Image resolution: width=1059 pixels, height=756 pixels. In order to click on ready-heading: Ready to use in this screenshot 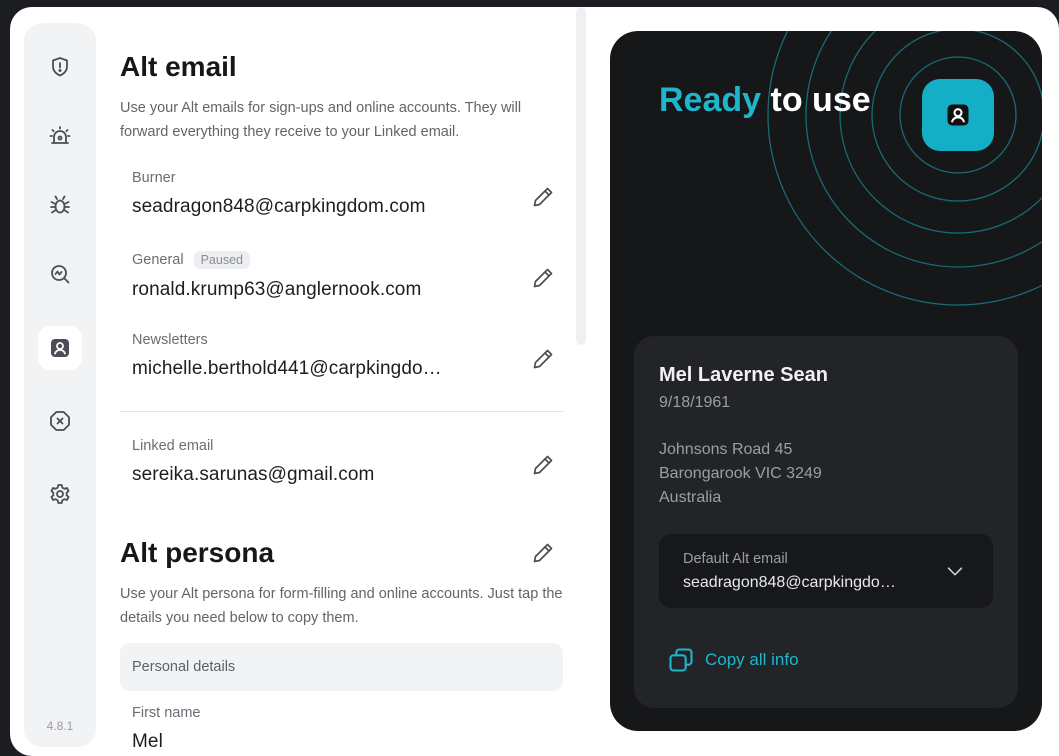, I will do `click(765, 100)`.